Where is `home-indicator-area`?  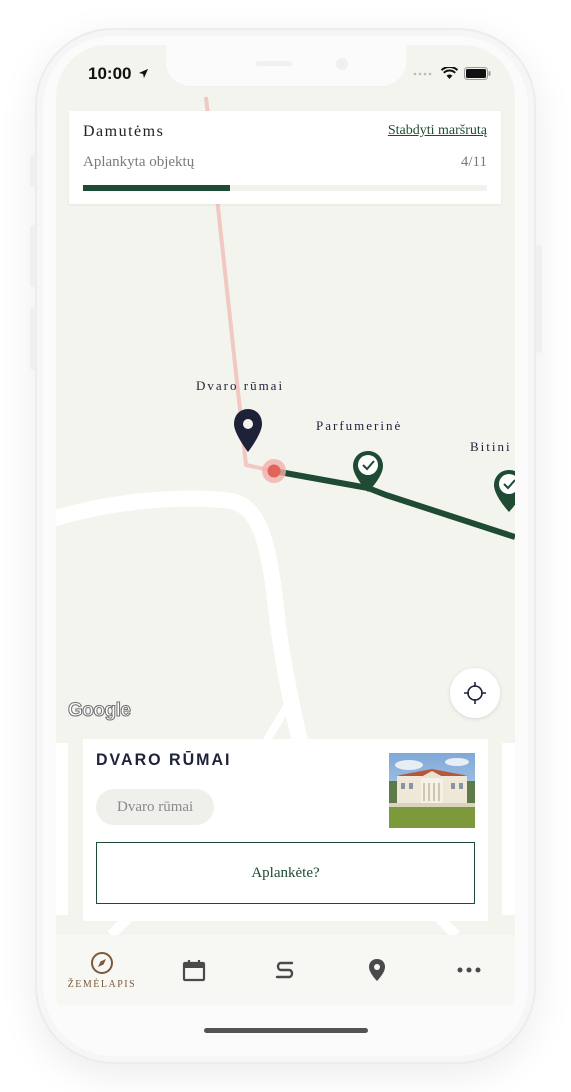 home-indicator-area is located at coordinates (285, 1024).